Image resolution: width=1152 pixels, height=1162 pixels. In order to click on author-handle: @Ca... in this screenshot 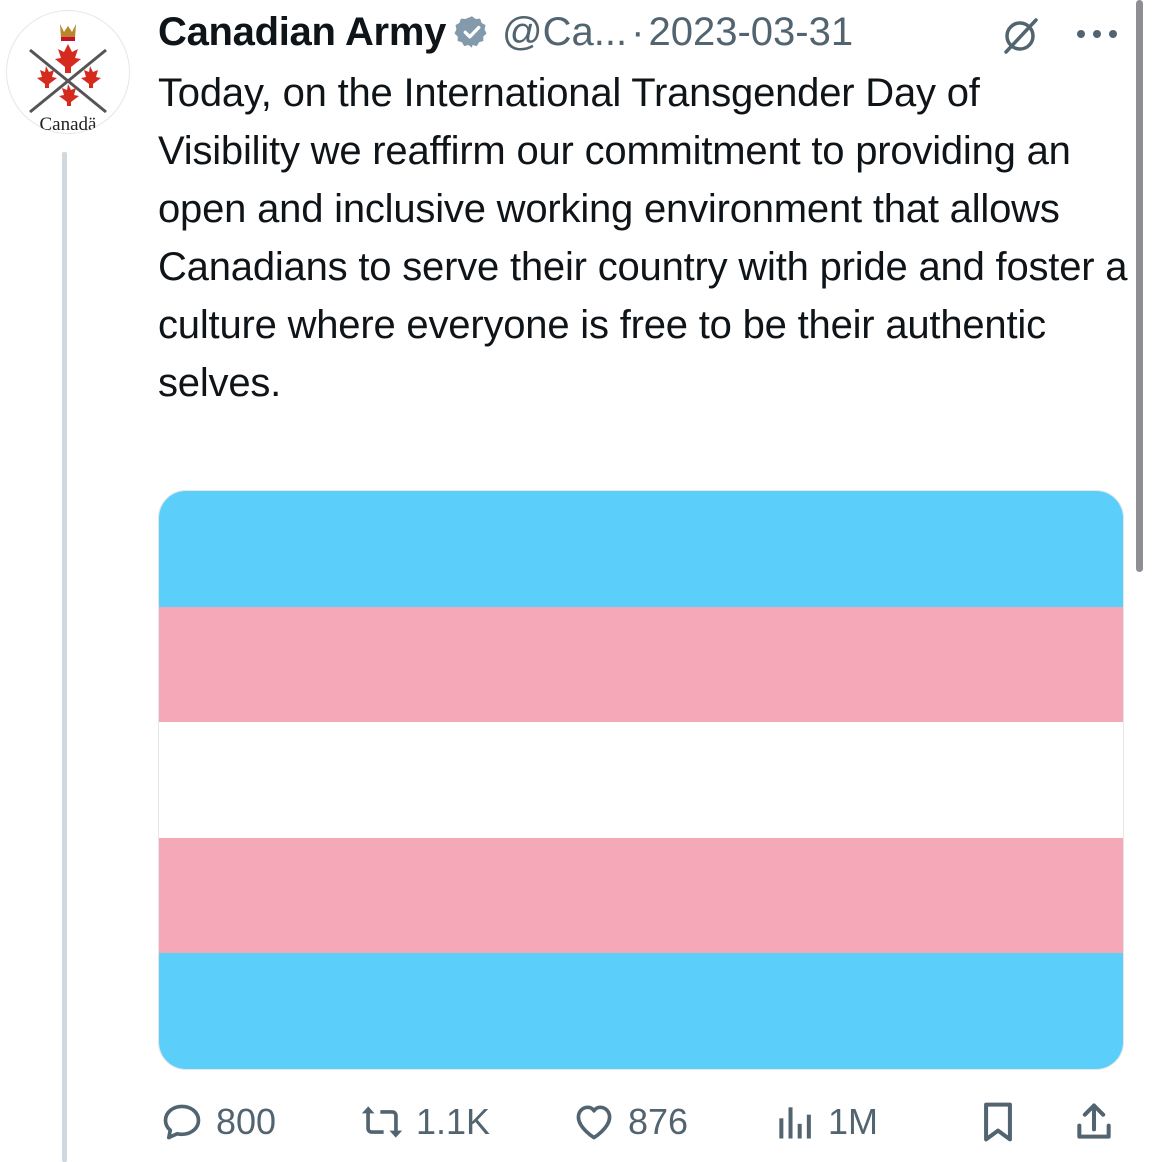, I will do `click(564, 32)`.